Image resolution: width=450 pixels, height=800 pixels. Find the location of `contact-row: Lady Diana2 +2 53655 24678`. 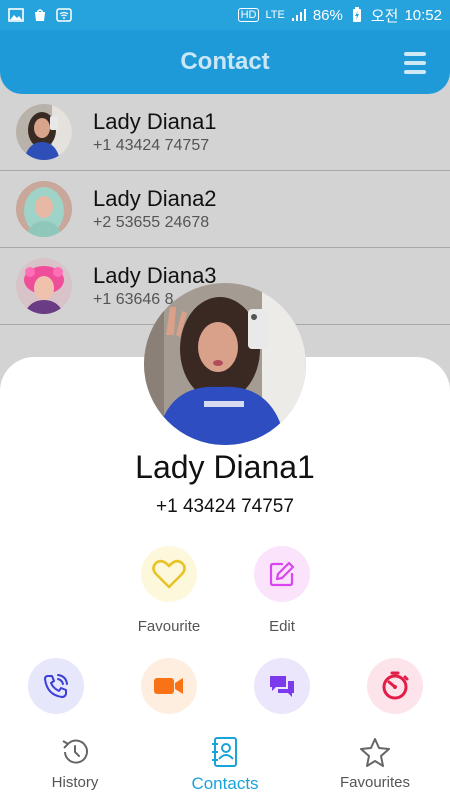

contact-row: Lady Diana2 +2 53655 24678 is located at coordinates (225, 209).